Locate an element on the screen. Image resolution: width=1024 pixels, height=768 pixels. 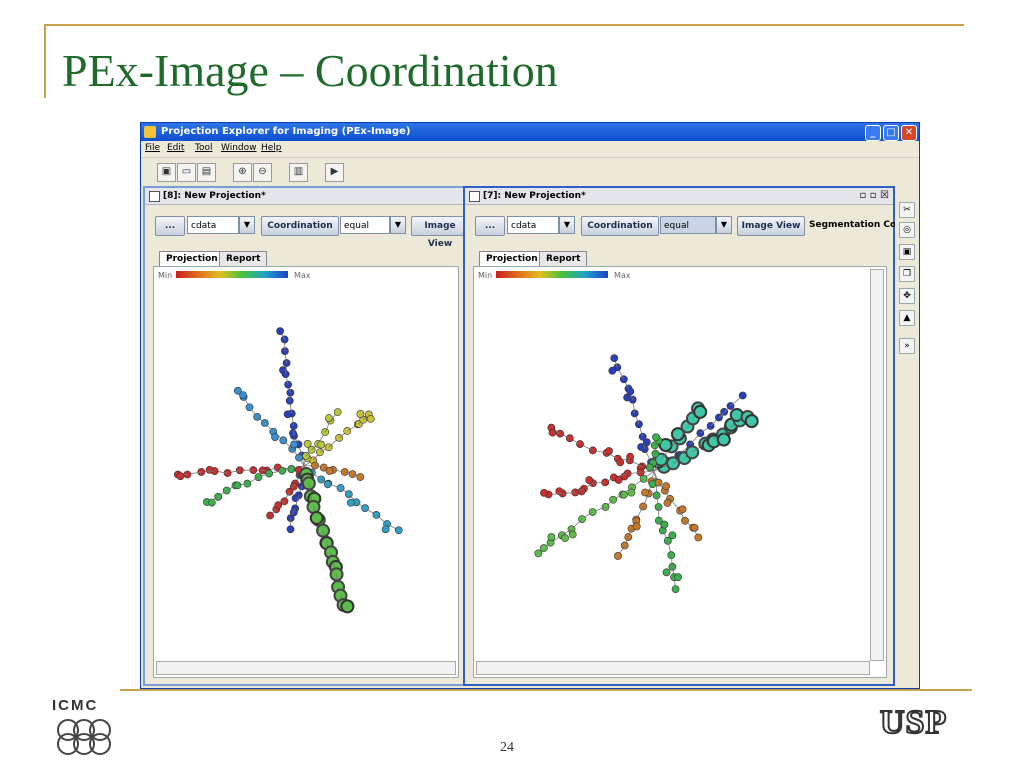
menu-window: Window is located at coordinates (239, 148).